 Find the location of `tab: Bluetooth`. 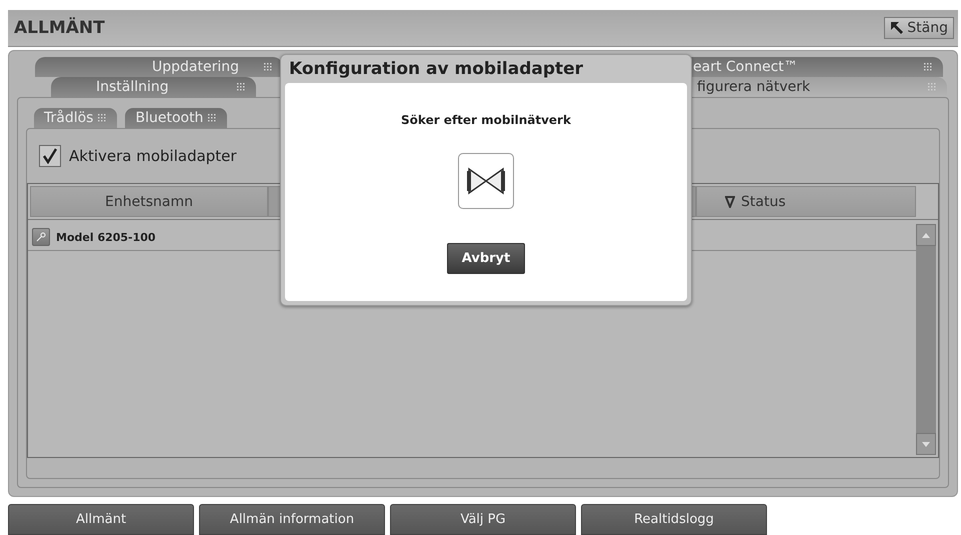

tab: Bluetooth is located at coordinates (176, 118).